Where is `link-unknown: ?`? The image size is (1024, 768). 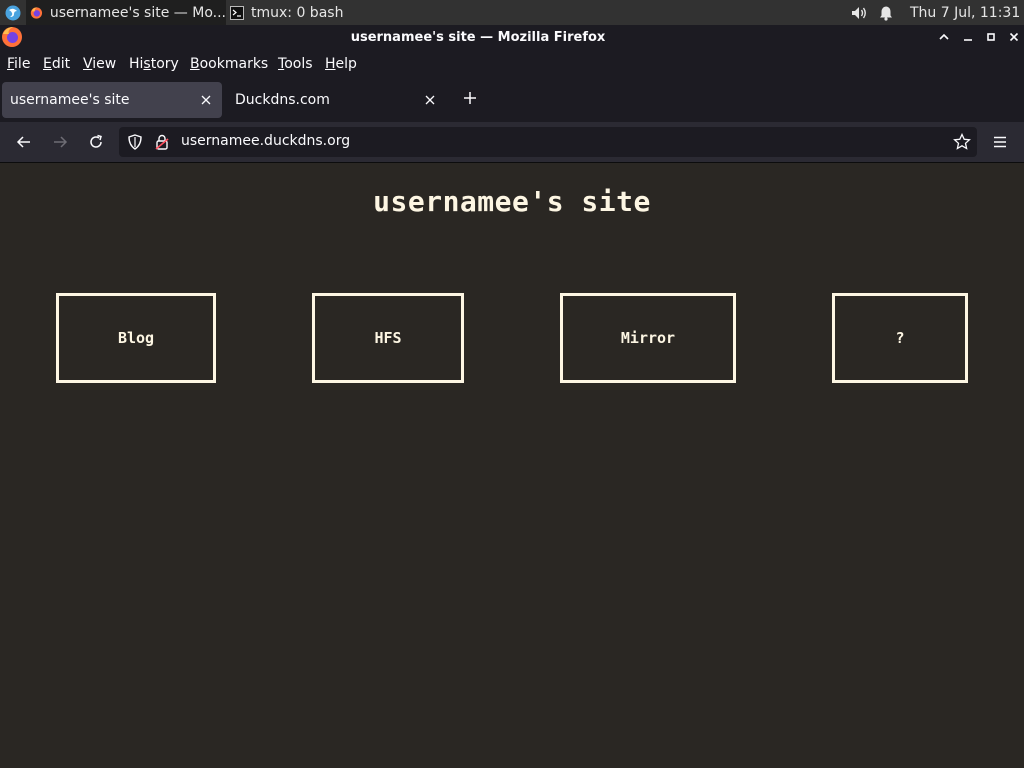 link-unknown: ? is located at coordinates (900, 338).